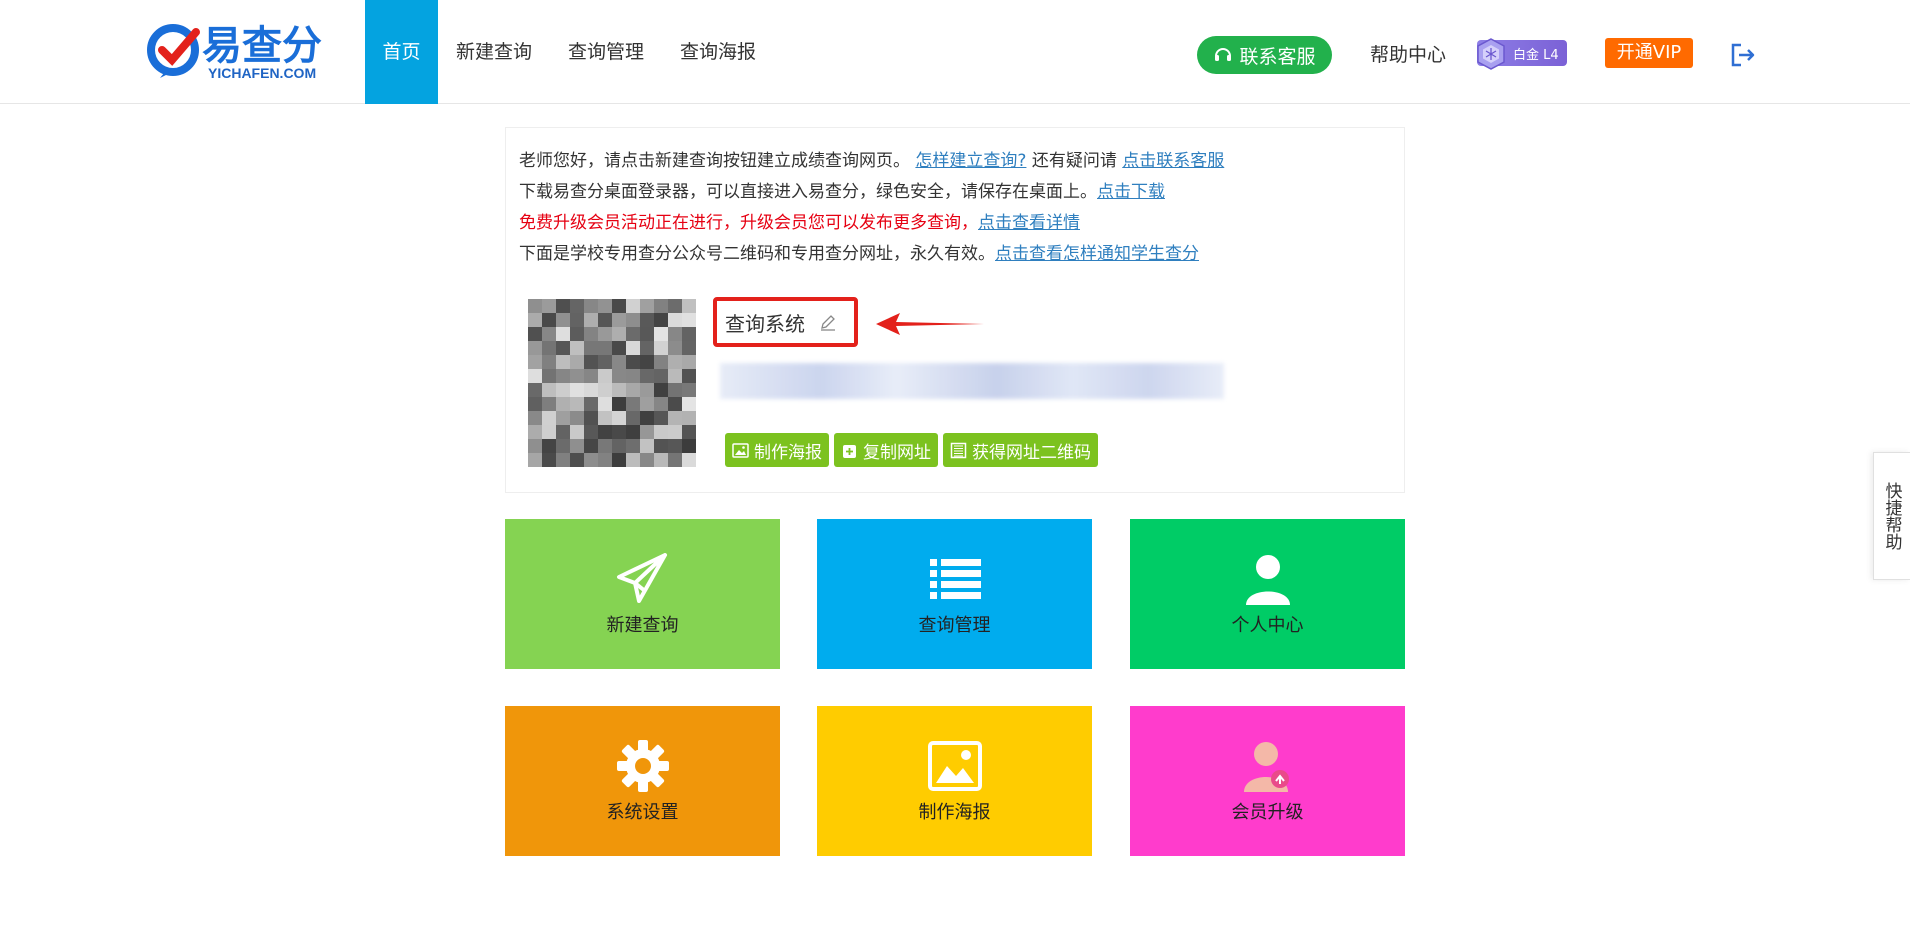 This screenshot has height=930, width=1910. I want to click on platinum-hexagon-icon, so click(1491, 54).